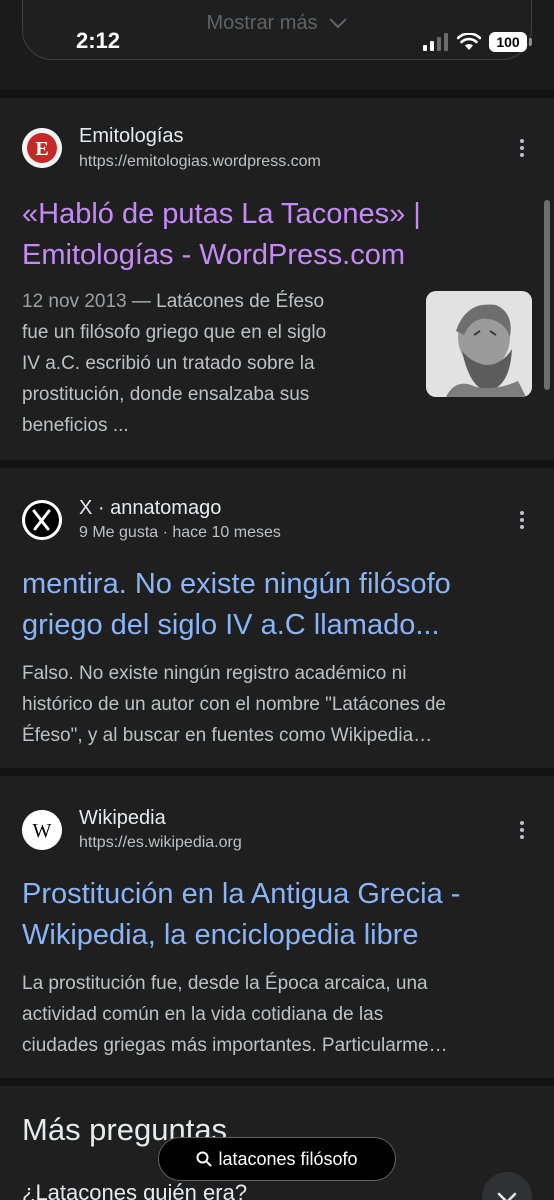 Image resolution: width=554 pixels, height=1200 pixels. Describe the element at coordinates (150, 508) in the screenshot. I see `result-site-name: X · annatomago` at that location.